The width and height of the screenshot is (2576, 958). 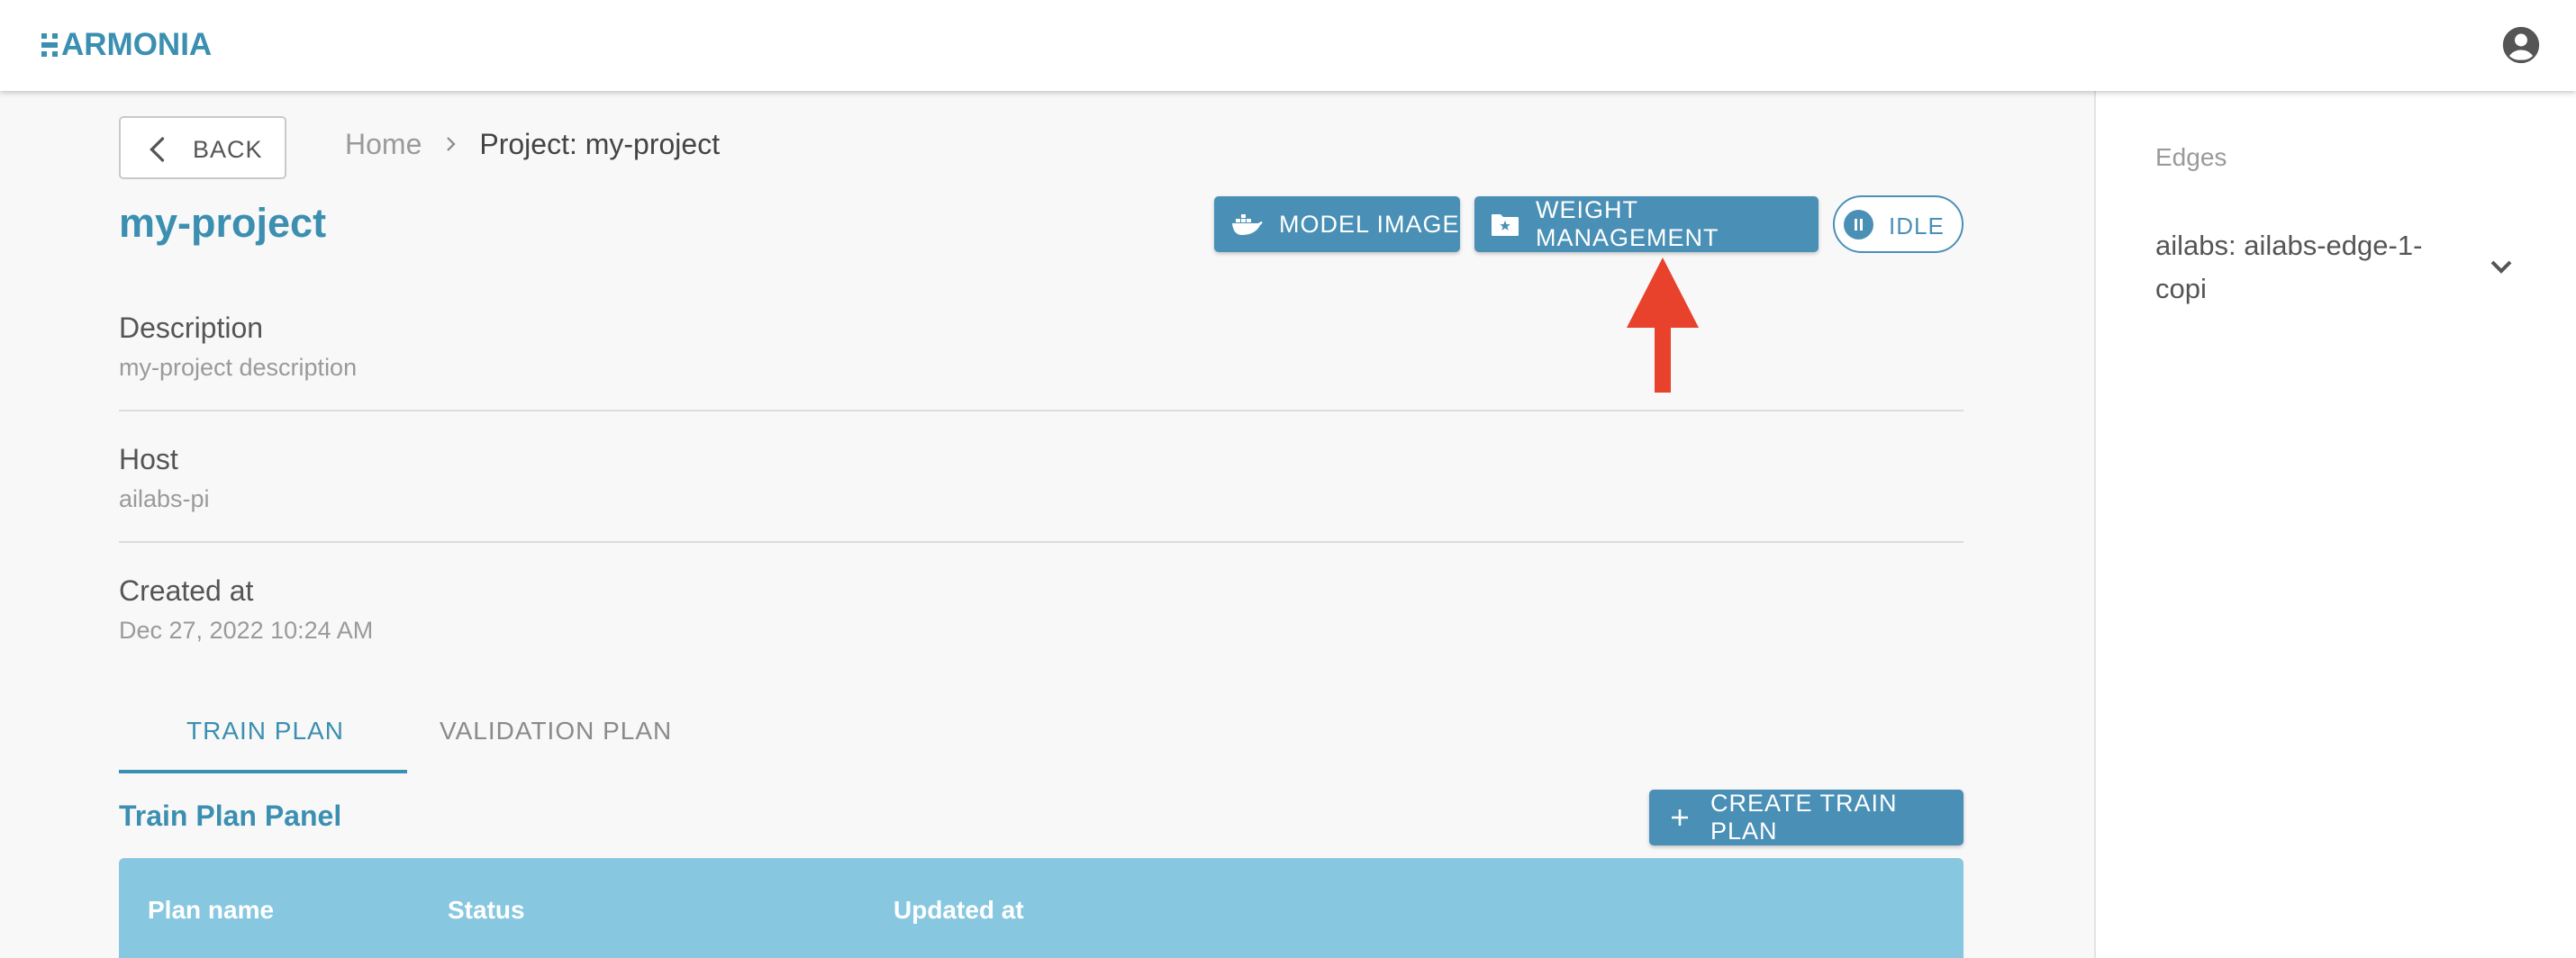 I want to click on chevron-left-icon, so click(x=158, y=149).